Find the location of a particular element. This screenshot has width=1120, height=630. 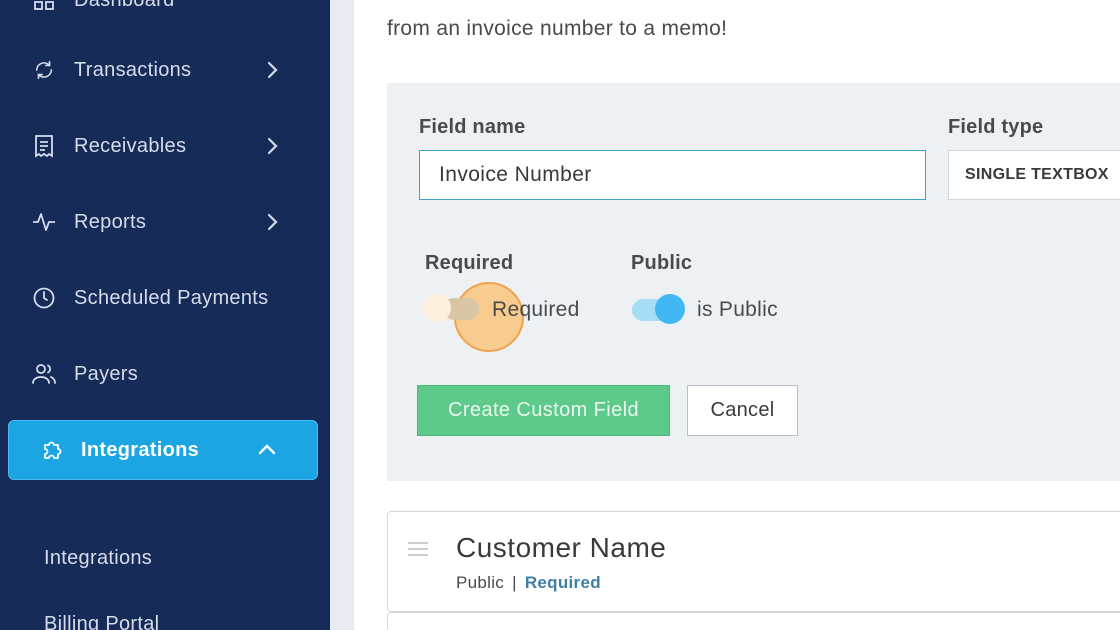

create-custom-field-button: Create Custom Field is located at coordinates (543, 410).